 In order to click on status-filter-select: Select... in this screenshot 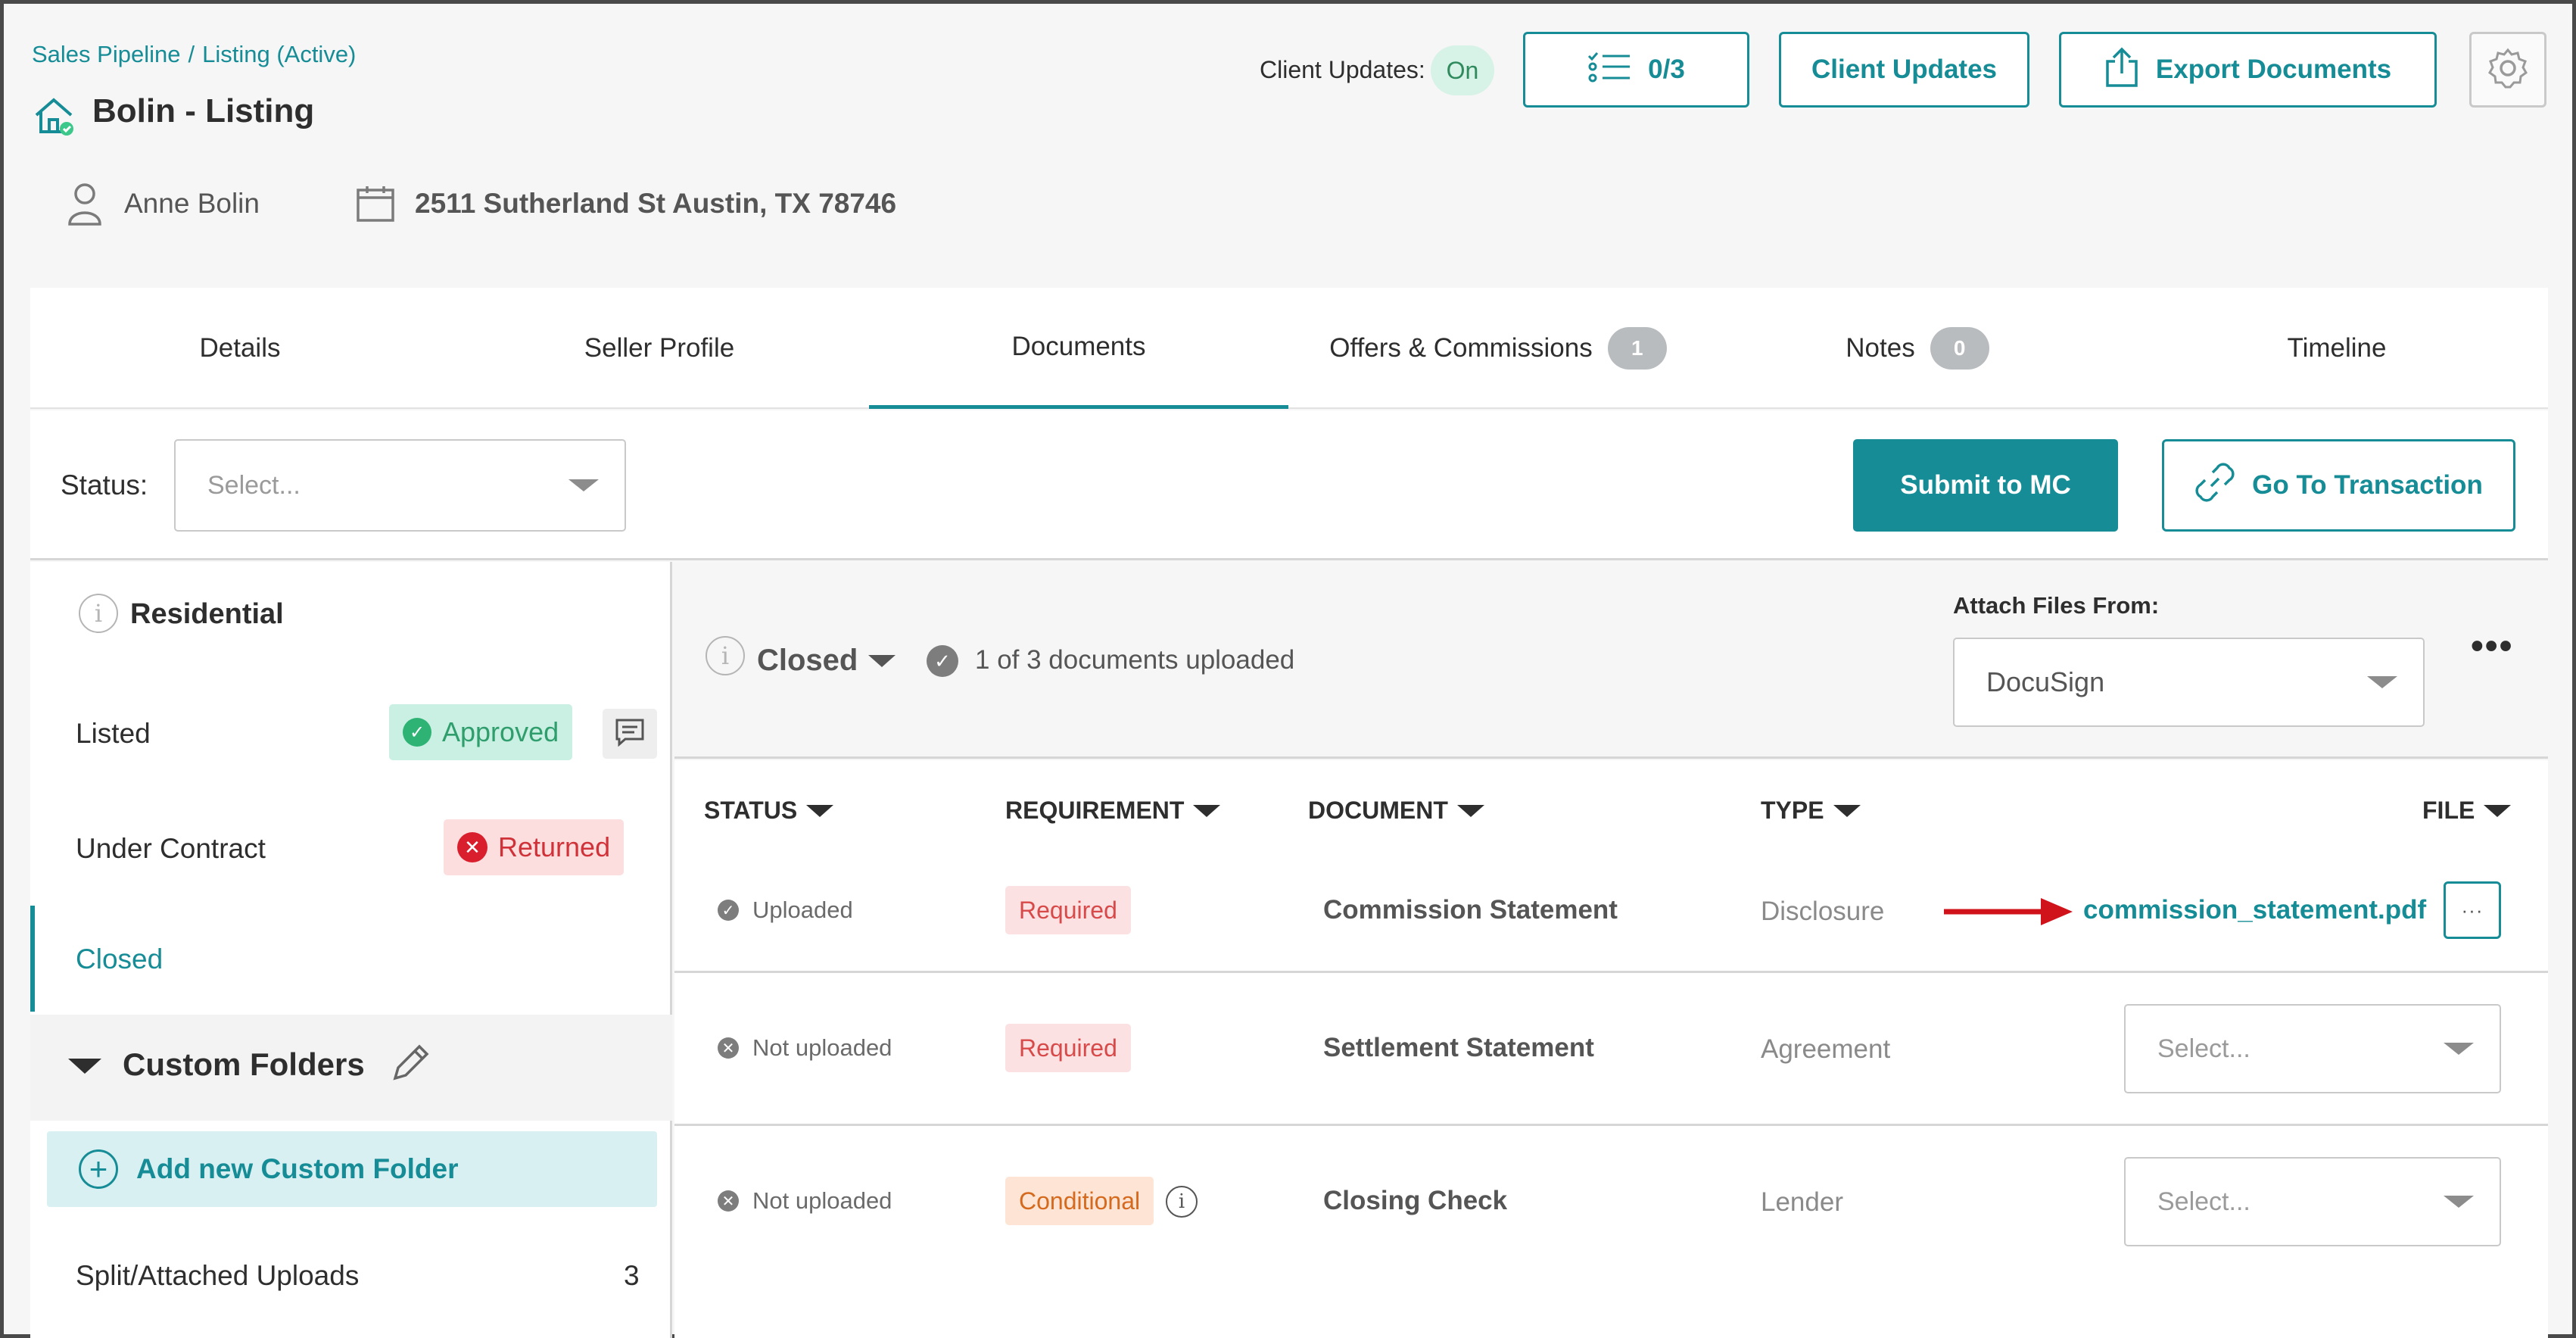, I will do `click(400, 485)`.